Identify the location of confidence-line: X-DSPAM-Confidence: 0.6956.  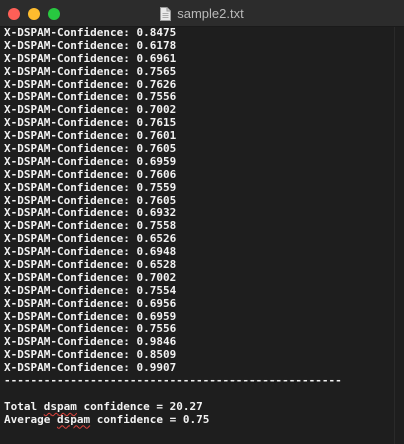
(90, 303).